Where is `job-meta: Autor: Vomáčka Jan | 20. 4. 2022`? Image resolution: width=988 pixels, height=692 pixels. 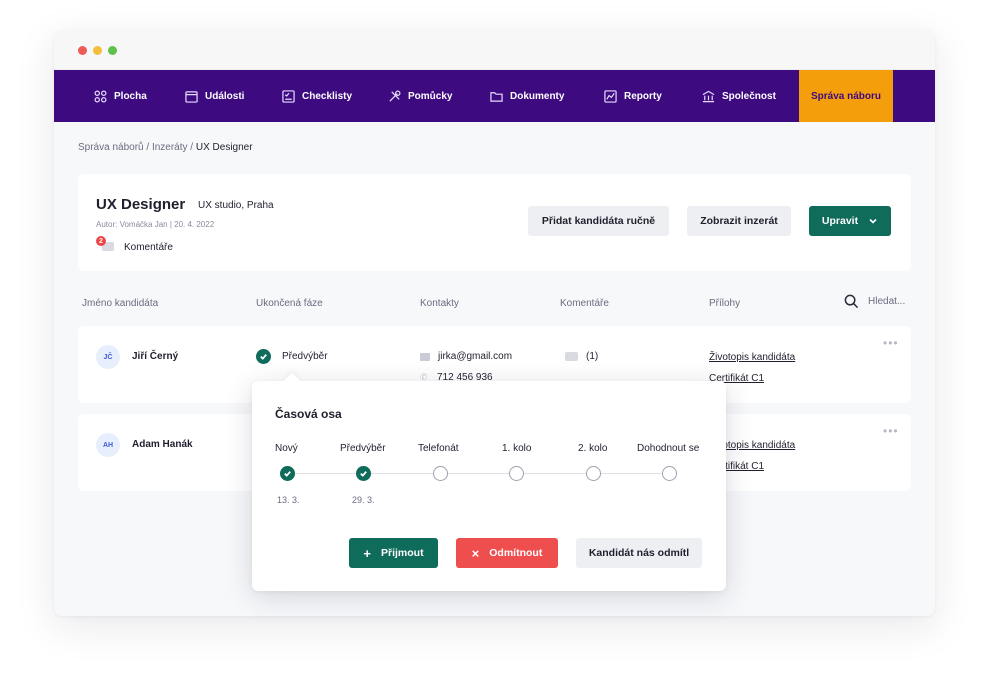 job-meta: Autor: Vomáčka Jan | 20. 4. 2022 is located at coordinates (155, 224).